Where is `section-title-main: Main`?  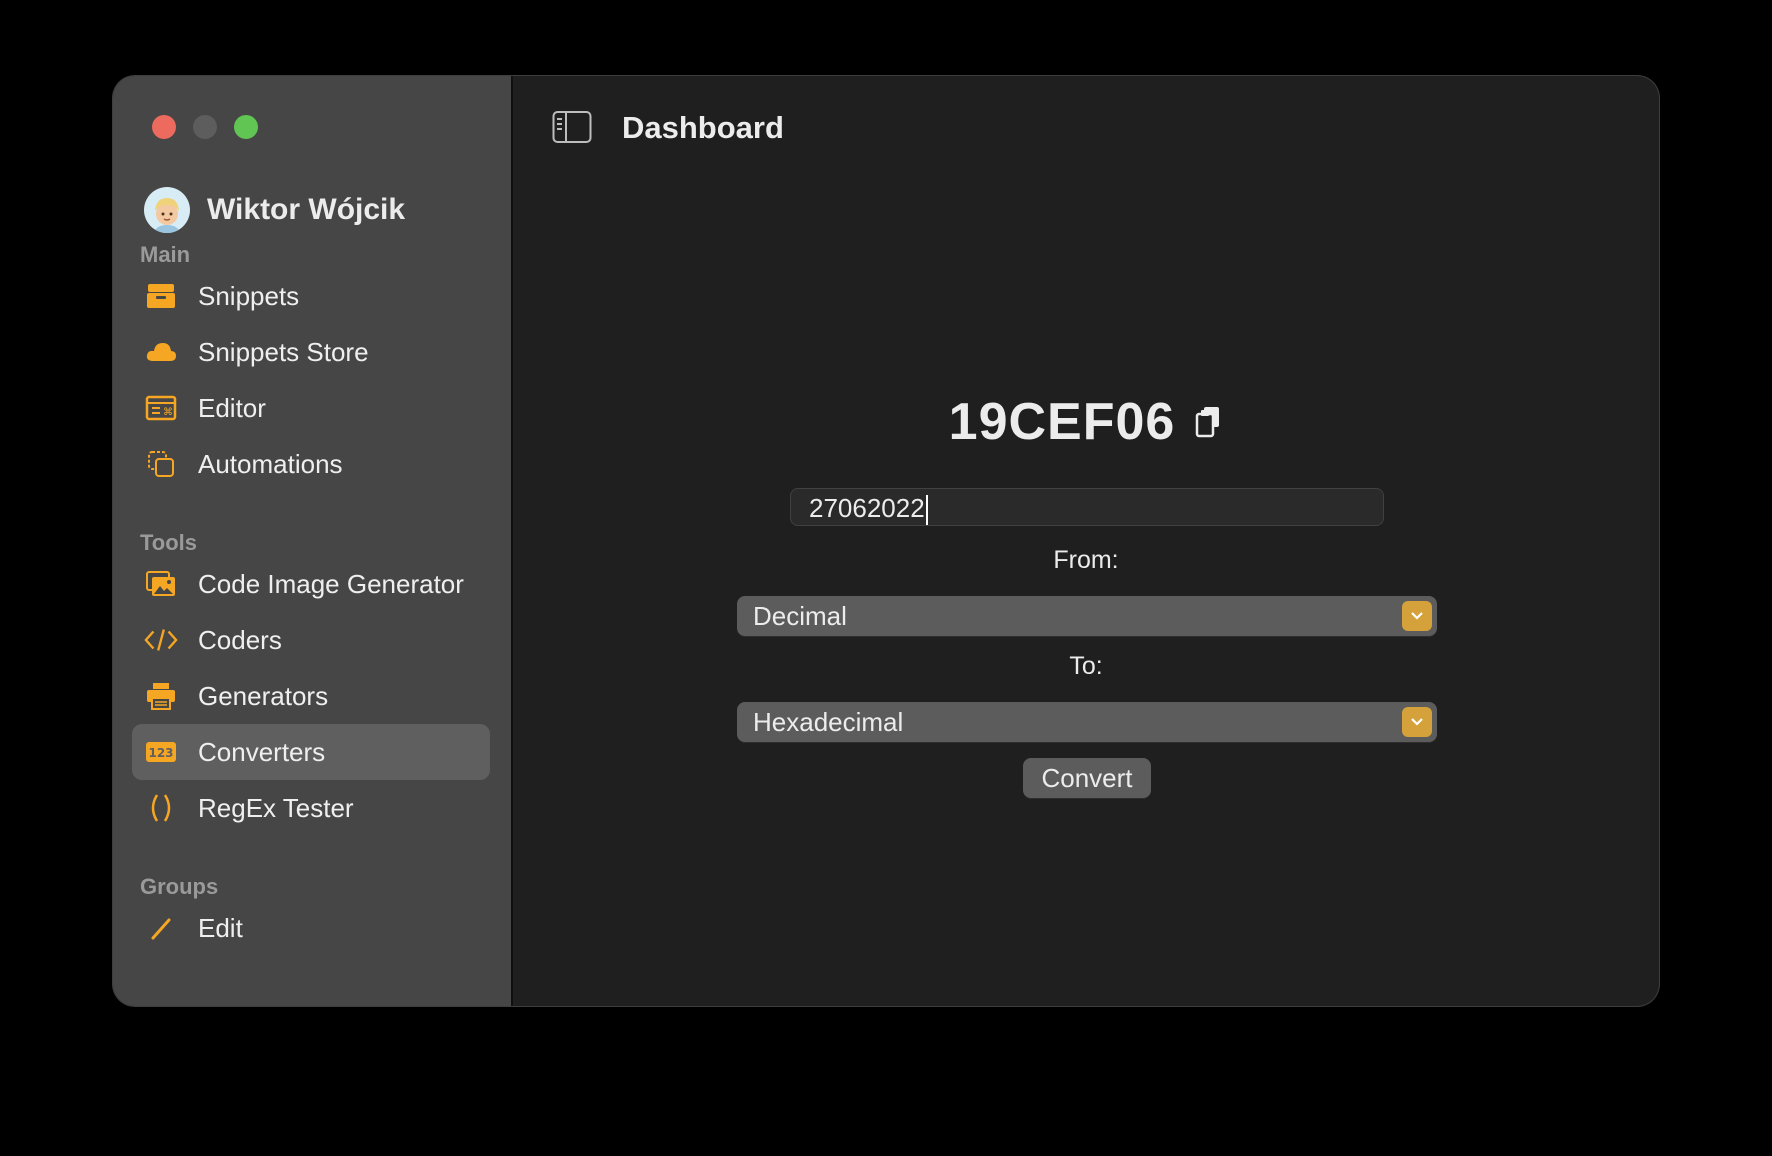 section-title-main: Main is located at coordinates (165, 254).